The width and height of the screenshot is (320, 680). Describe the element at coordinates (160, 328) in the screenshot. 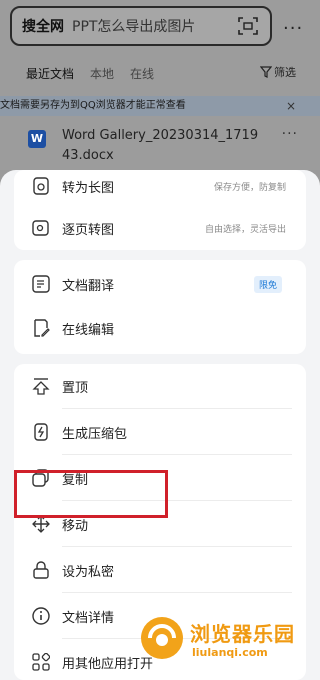

I see `menu-item-online-edit: 在线编辑` at that location.